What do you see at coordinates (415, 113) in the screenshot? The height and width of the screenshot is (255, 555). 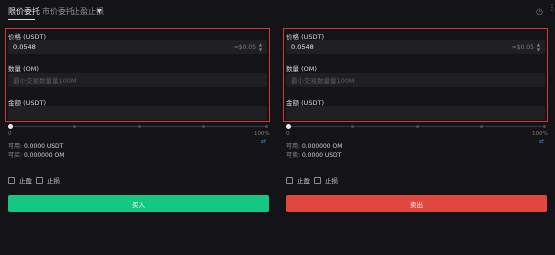 I see `sell-amount-input` at bounding box center [415, 113].